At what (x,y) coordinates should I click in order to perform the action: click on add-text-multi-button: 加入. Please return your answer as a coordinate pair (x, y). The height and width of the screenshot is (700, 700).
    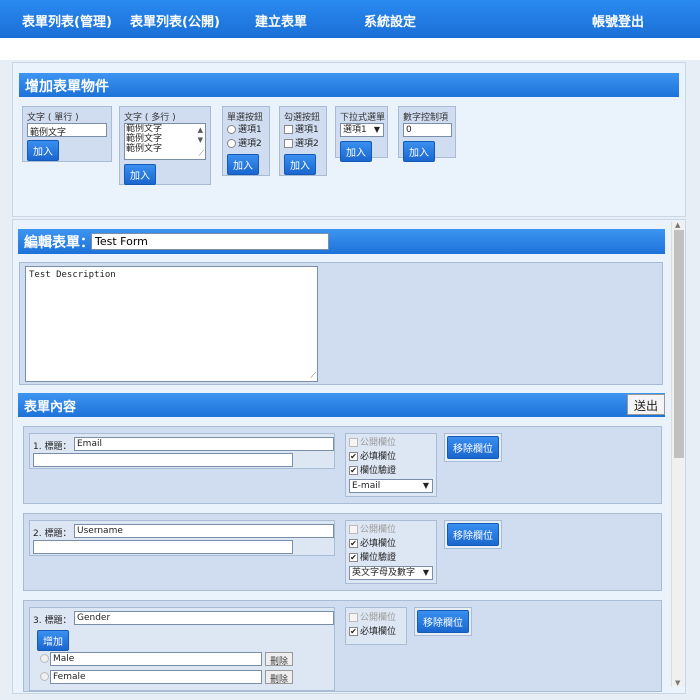
    Looking at the image, I should click on (140, 174).